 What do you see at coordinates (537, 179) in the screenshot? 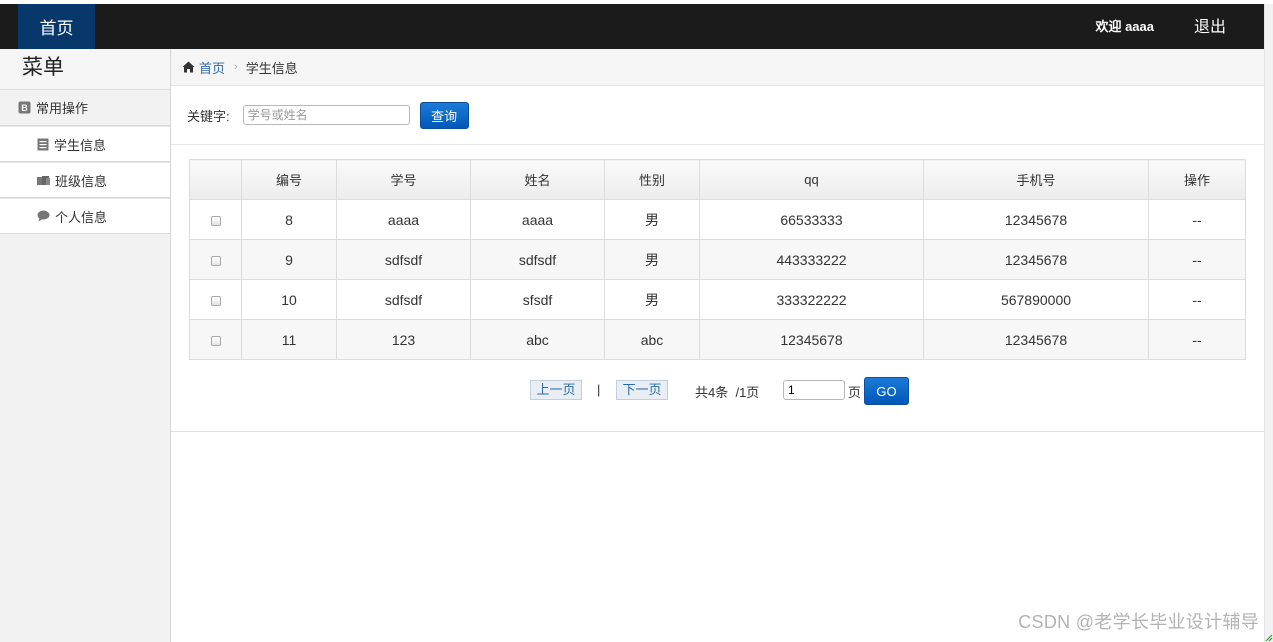
I see `header-name: 姓名` at bounding box center [537, 179].